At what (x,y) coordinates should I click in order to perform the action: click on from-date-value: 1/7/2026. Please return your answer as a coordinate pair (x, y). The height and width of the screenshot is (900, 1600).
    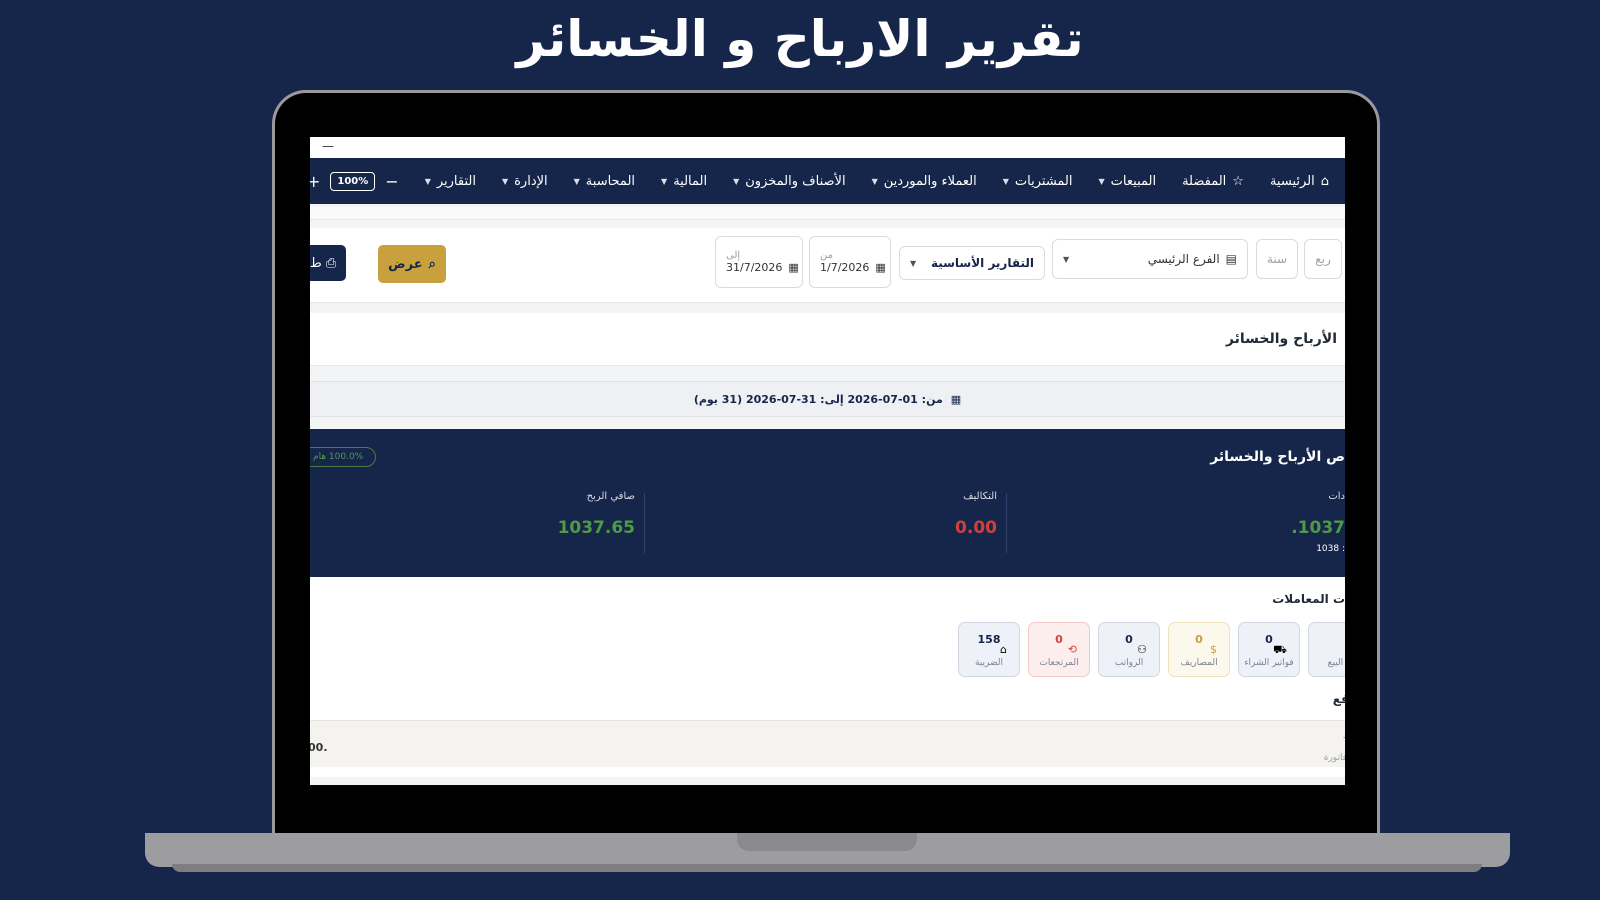
    Looking at the image, I should click on (845, 267).